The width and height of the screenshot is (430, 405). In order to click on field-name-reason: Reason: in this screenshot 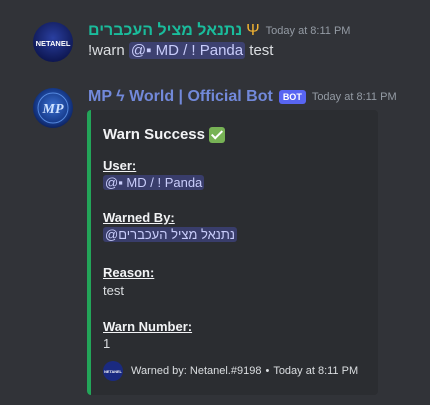, I will do `click(129, 272)`.